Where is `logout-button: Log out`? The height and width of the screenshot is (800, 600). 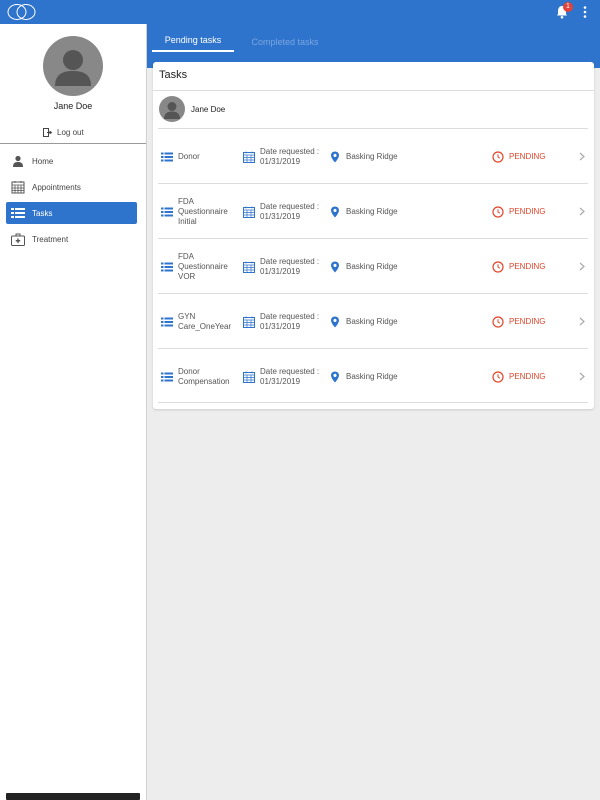 logout-button: Log out is located at coordinates (73, 132).